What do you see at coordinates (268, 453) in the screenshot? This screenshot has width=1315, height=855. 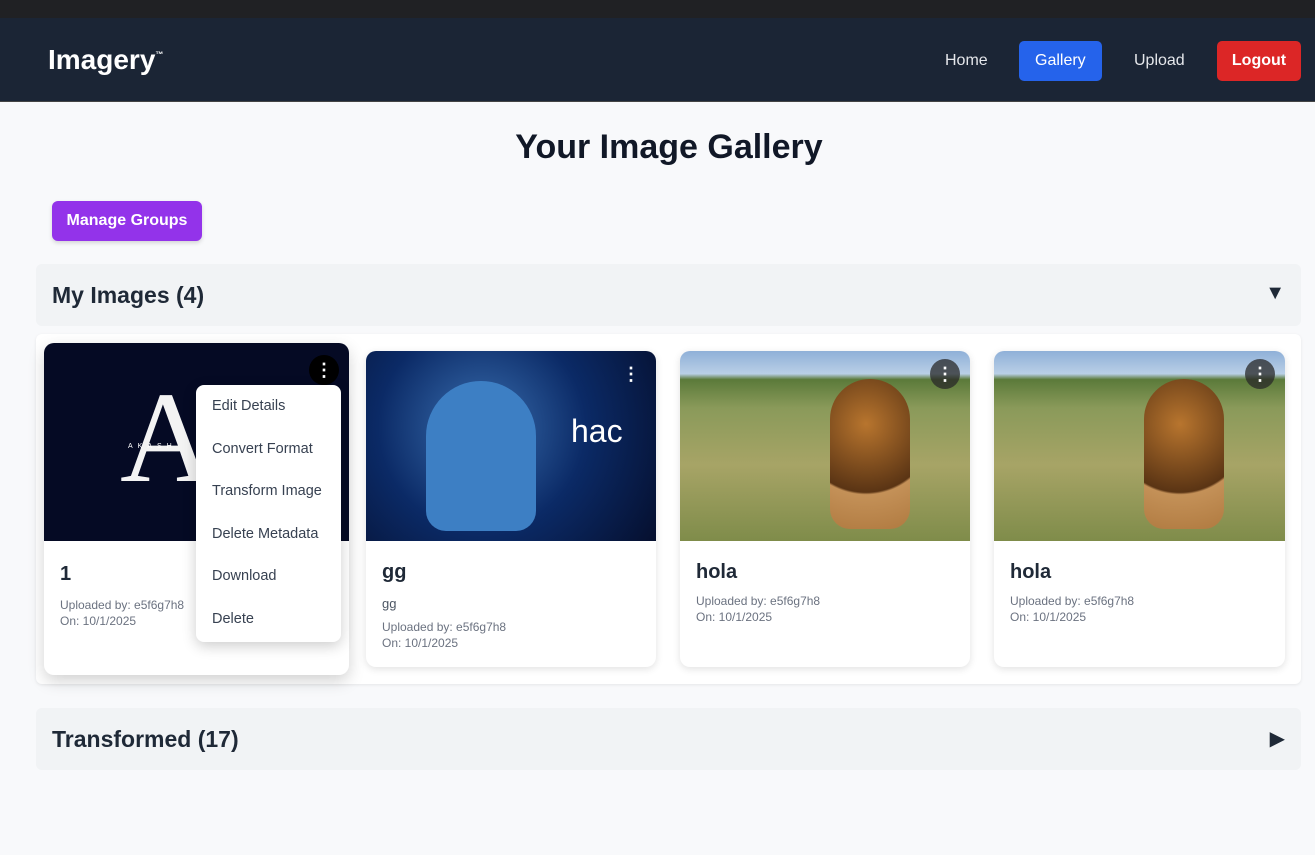 I see `menu-convert-format: Convert Format` at bounding box center [268, 453].